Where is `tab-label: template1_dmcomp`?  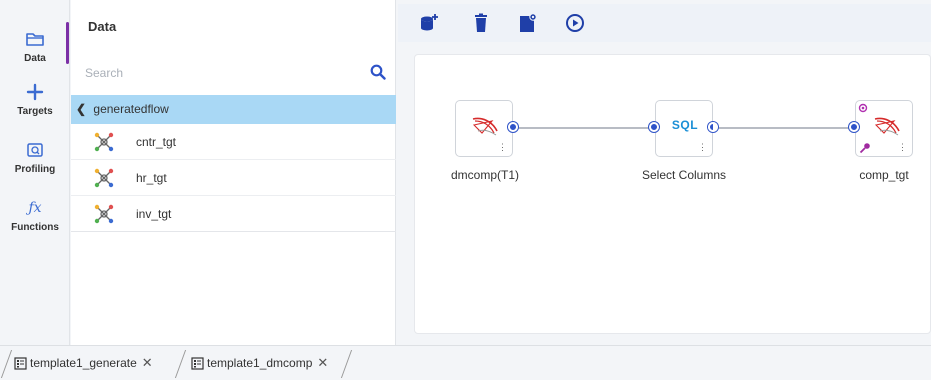 tab-label: template1_dmcomp is located at coordinates (260, 363).